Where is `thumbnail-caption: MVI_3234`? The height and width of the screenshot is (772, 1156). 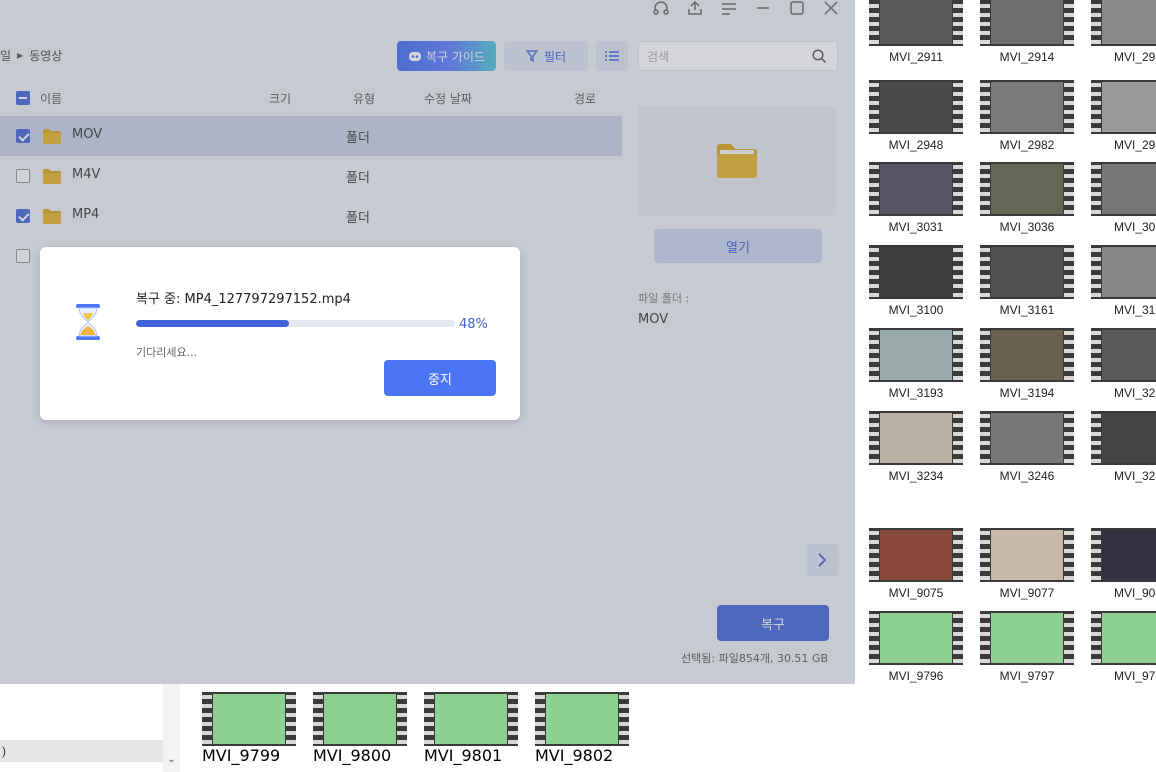
thumbnail-caption: MVI_3234 is located at coordinates (916, 476).